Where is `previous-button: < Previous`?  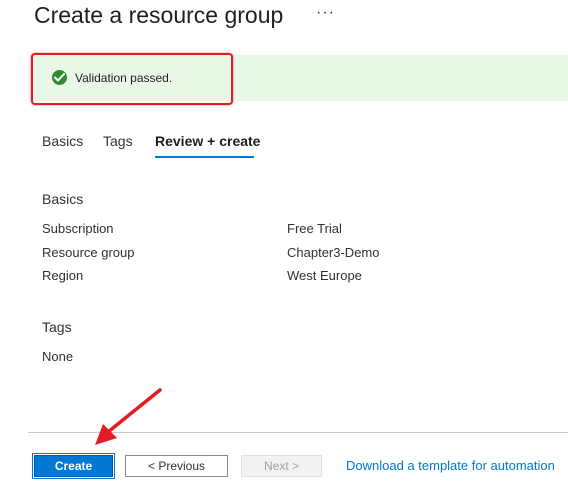 previous-button: < Previous is located at coordinates (176, 466).